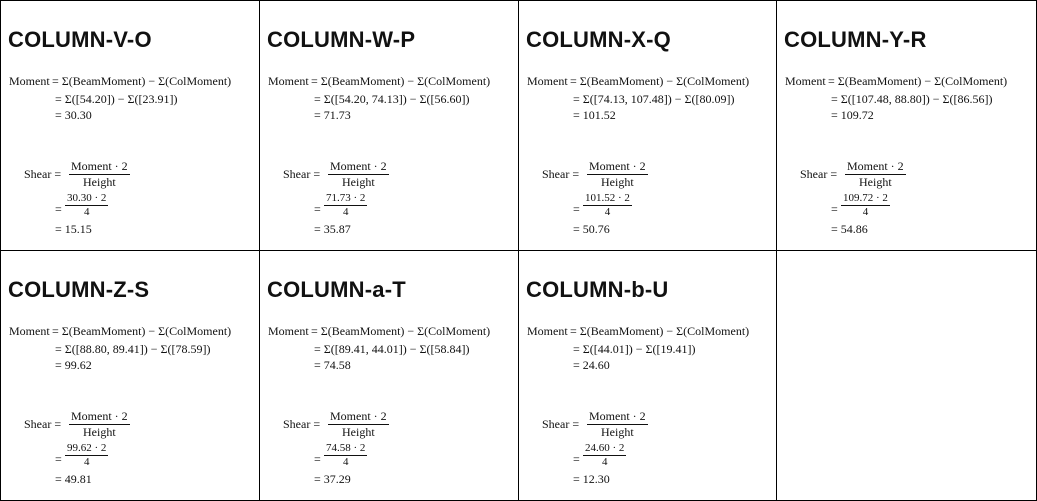  Describe the element at coordinates (332, 365) in the screenshot. I see `moment-result: = 74.58` at that location.